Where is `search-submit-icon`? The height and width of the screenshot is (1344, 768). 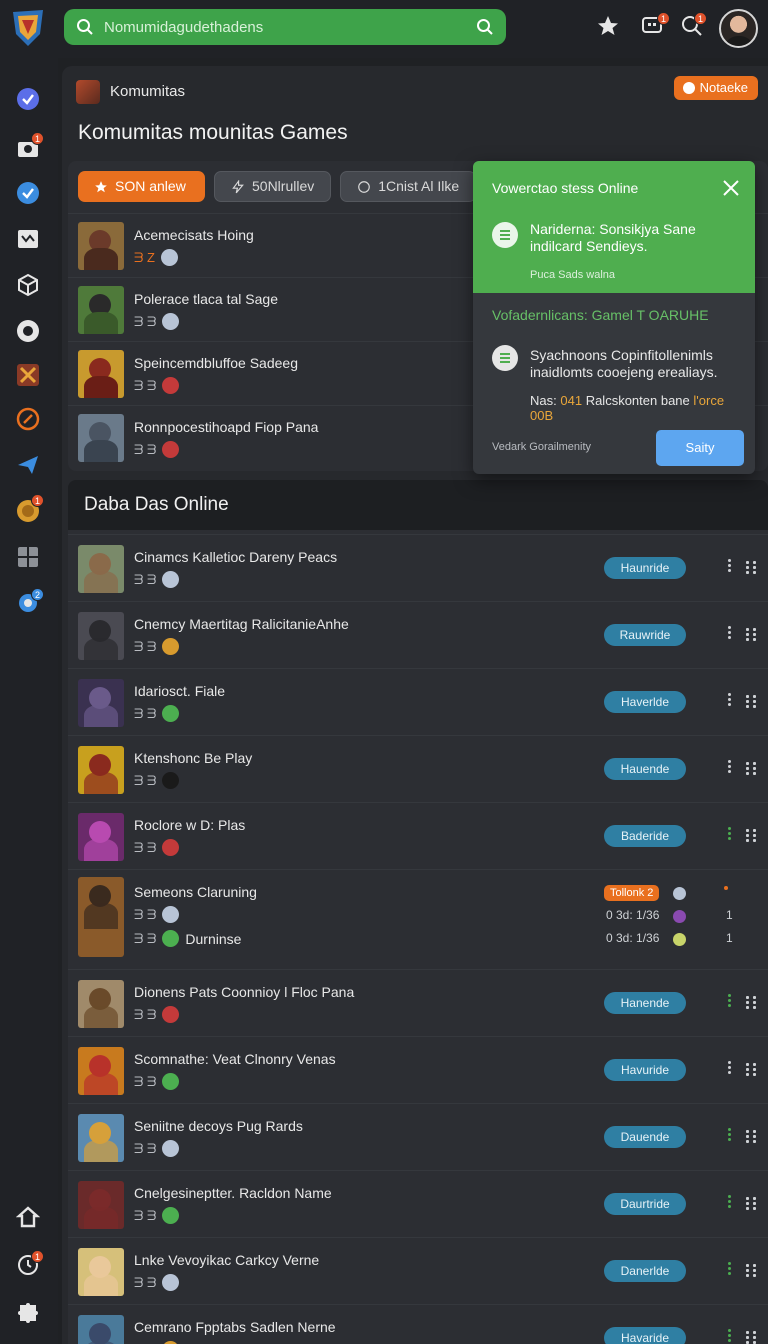
search-submit-icon is located at coordinates (485, 27).